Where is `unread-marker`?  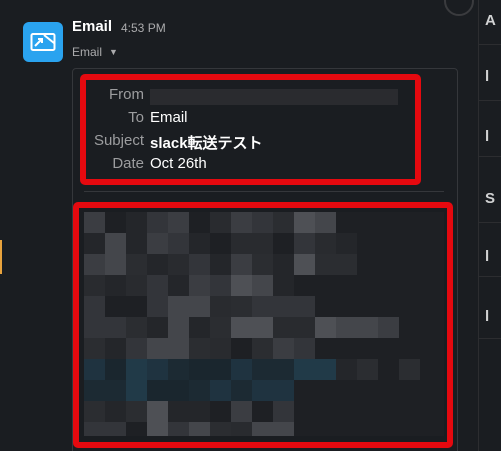 unread-marker is located at coordinates (1, 257).